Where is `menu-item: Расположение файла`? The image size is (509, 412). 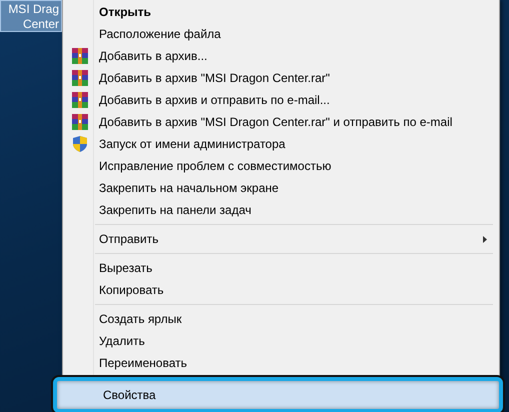
menu-item: Расположение файла is located at coordinates (281, 34).